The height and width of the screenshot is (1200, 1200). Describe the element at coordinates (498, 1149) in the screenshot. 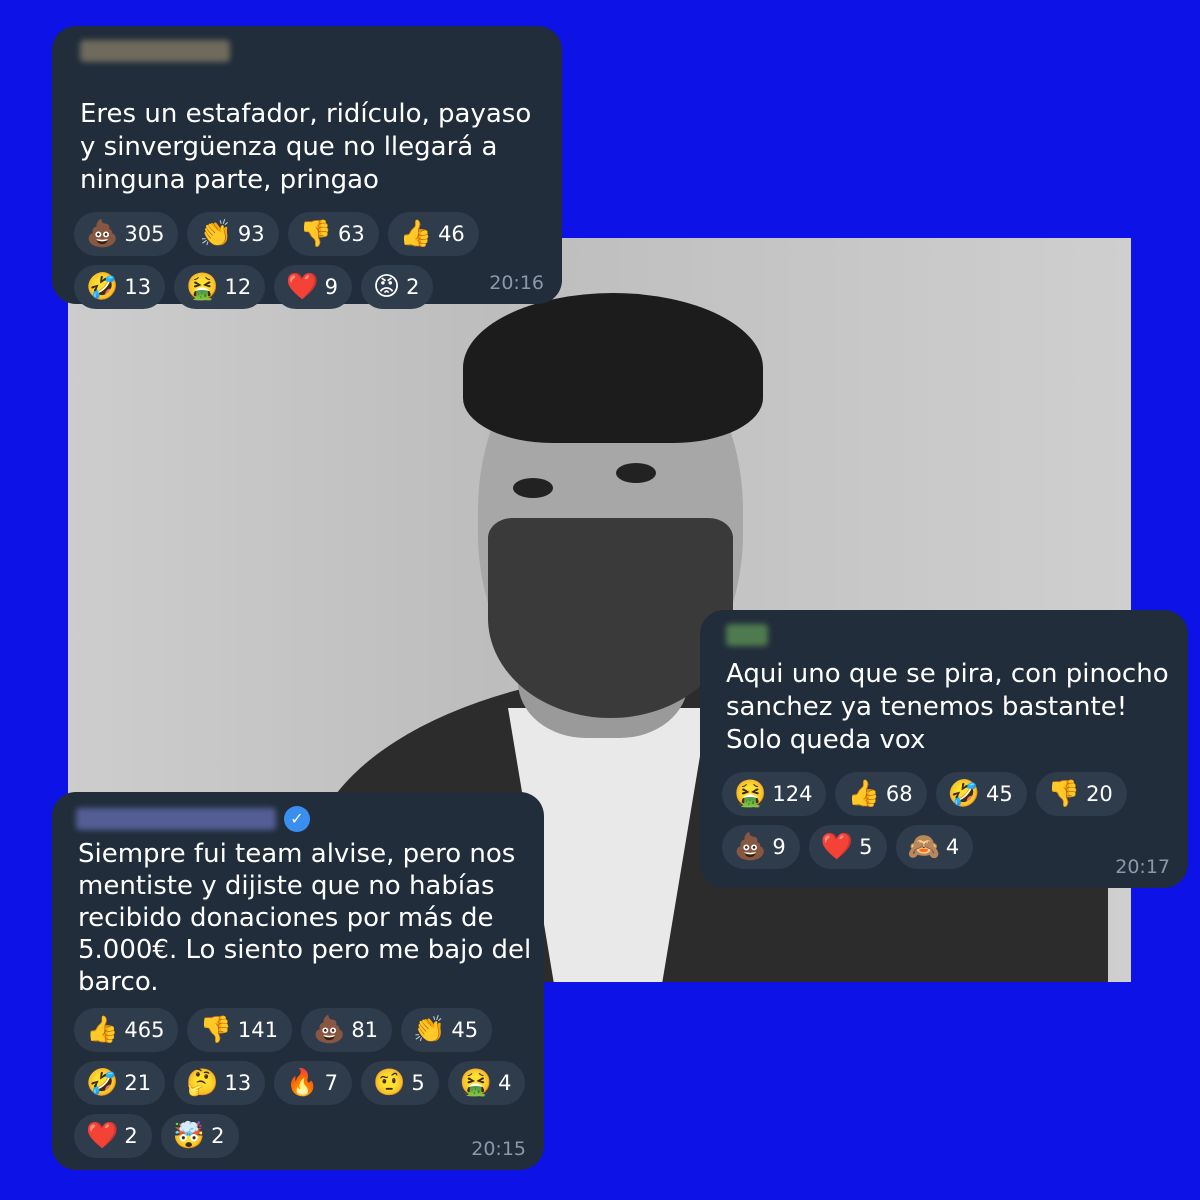

I see `message-timestamp: 20:15` at that location.